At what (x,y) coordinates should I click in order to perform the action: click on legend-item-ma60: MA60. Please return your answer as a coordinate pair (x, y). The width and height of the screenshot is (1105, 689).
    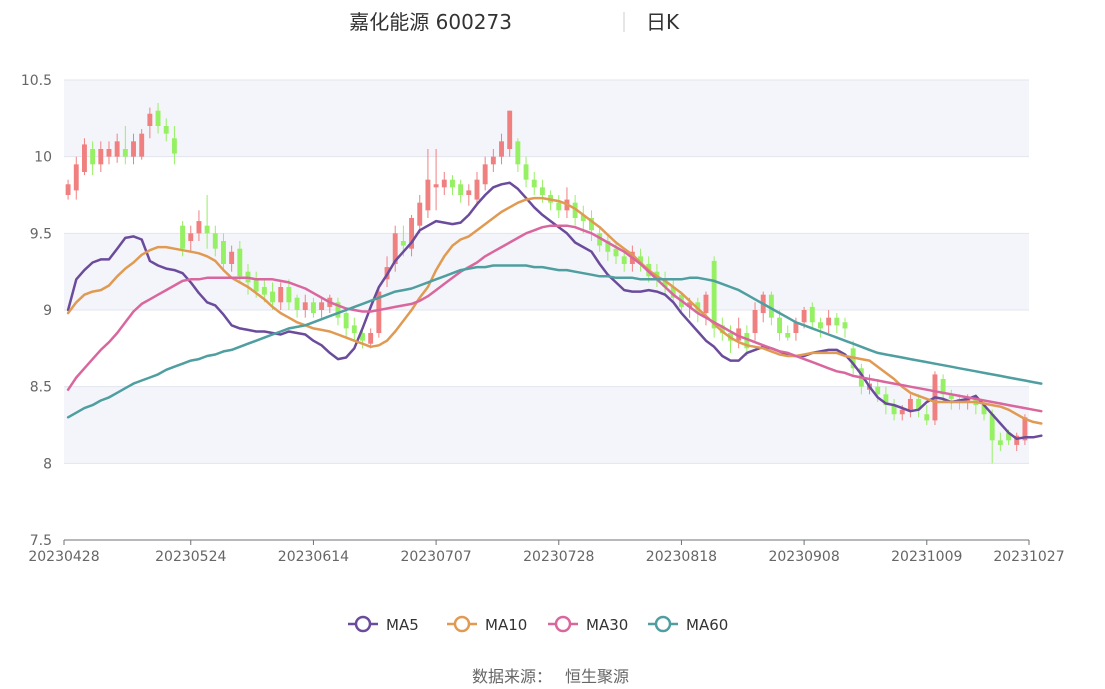
    Looking at the image, I should click on (688, 624).